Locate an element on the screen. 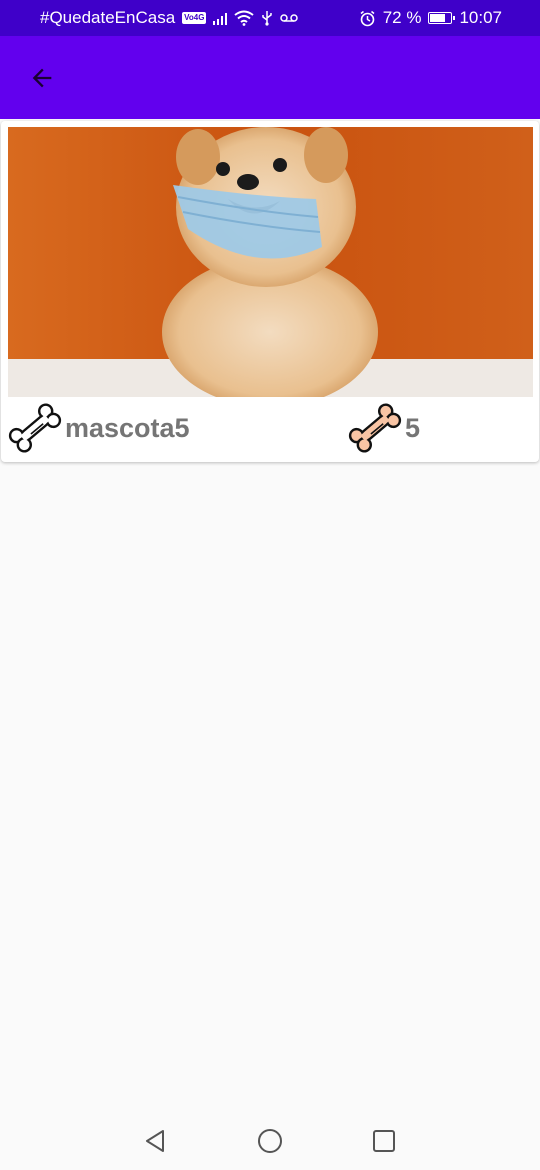  status-left: #QuedateEnCasa Vo4G is located at coordinates (169, 18).